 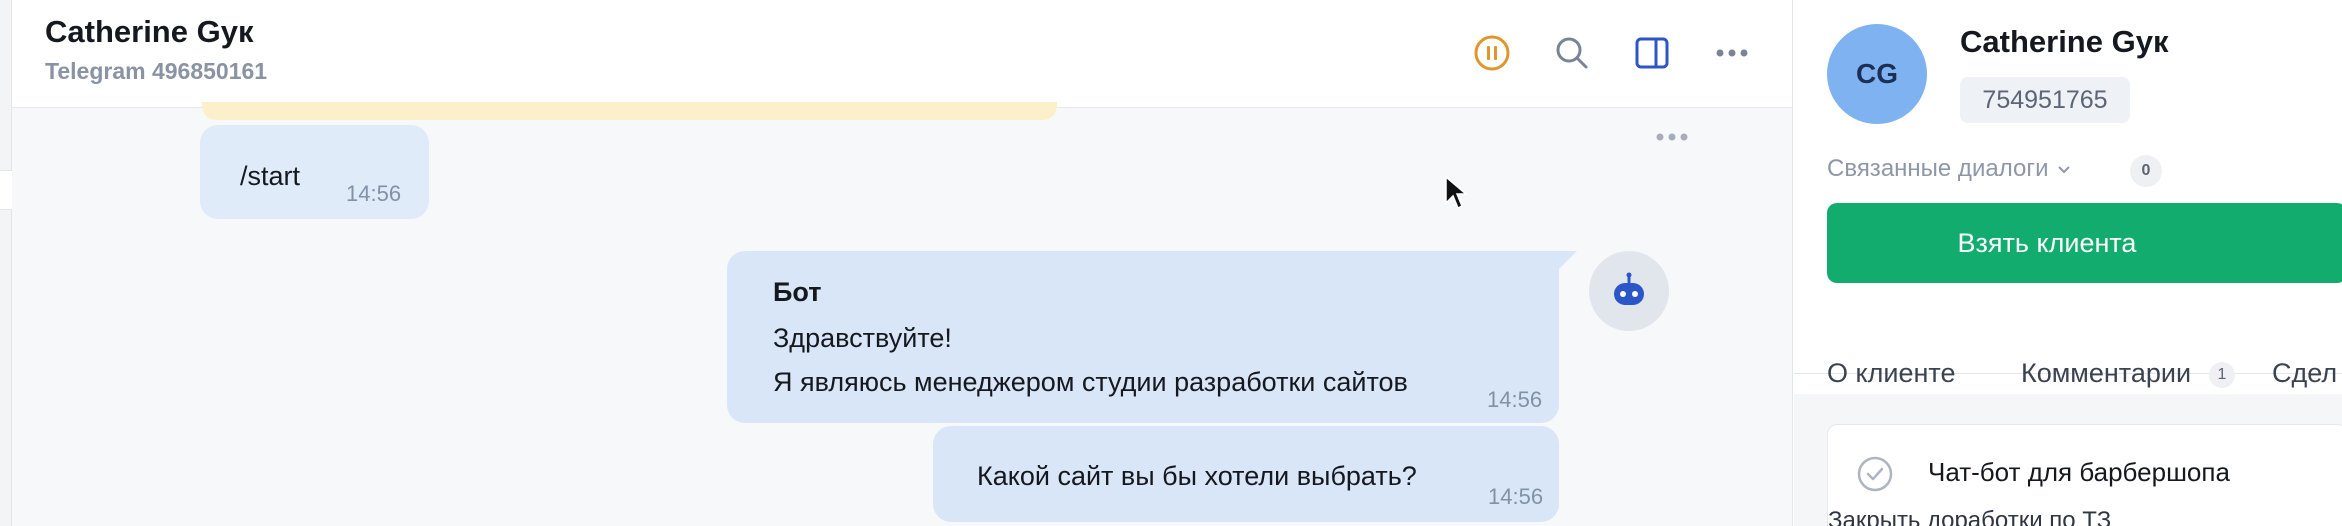 What do you see at coordinates (2079, 472) in the screenshot?
I see `task-title: Чат-бот для барбершопа` at bounding box center [2079, 472].